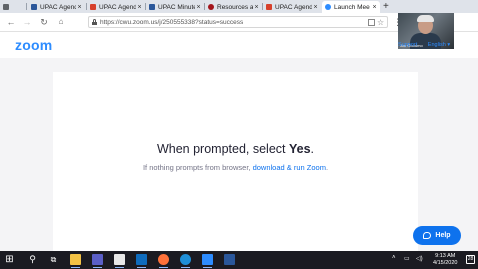 The image size is (478, 269). What do you see at coordinates (386, 6) in the screenshot?
I see `new-tab-button: +` at bounding box center [386, 6].